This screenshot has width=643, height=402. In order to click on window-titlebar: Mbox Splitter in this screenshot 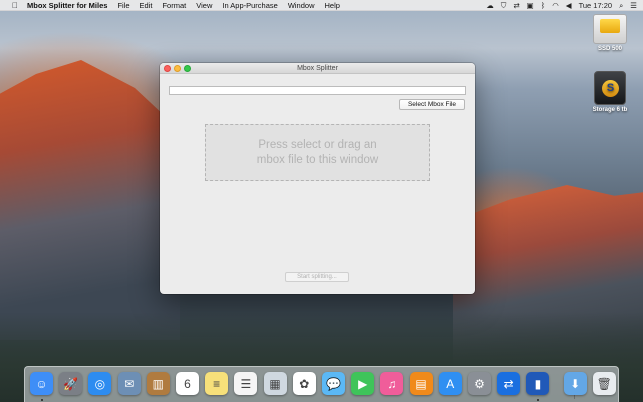, I will do `click(317, 68)`.